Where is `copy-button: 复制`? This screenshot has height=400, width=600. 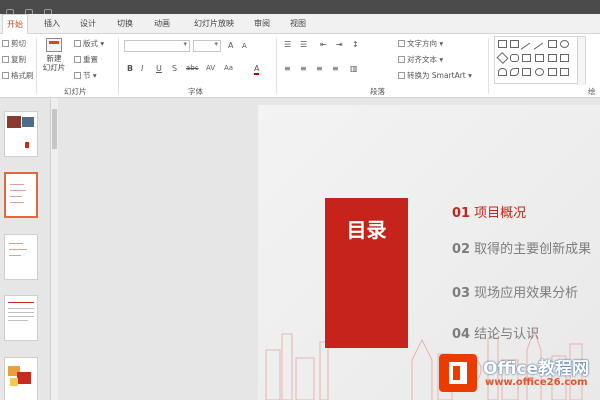
copy-button: 复制 is located at coordinates (14, 59).